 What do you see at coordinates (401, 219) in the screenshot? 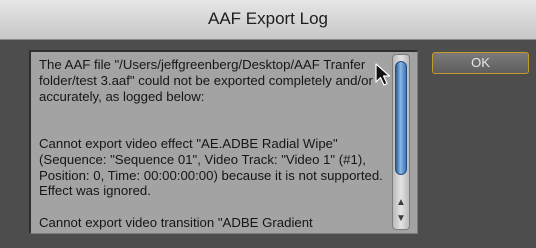
I see `scroll-down-arrow: ▼` at bounding box center [401, 219].